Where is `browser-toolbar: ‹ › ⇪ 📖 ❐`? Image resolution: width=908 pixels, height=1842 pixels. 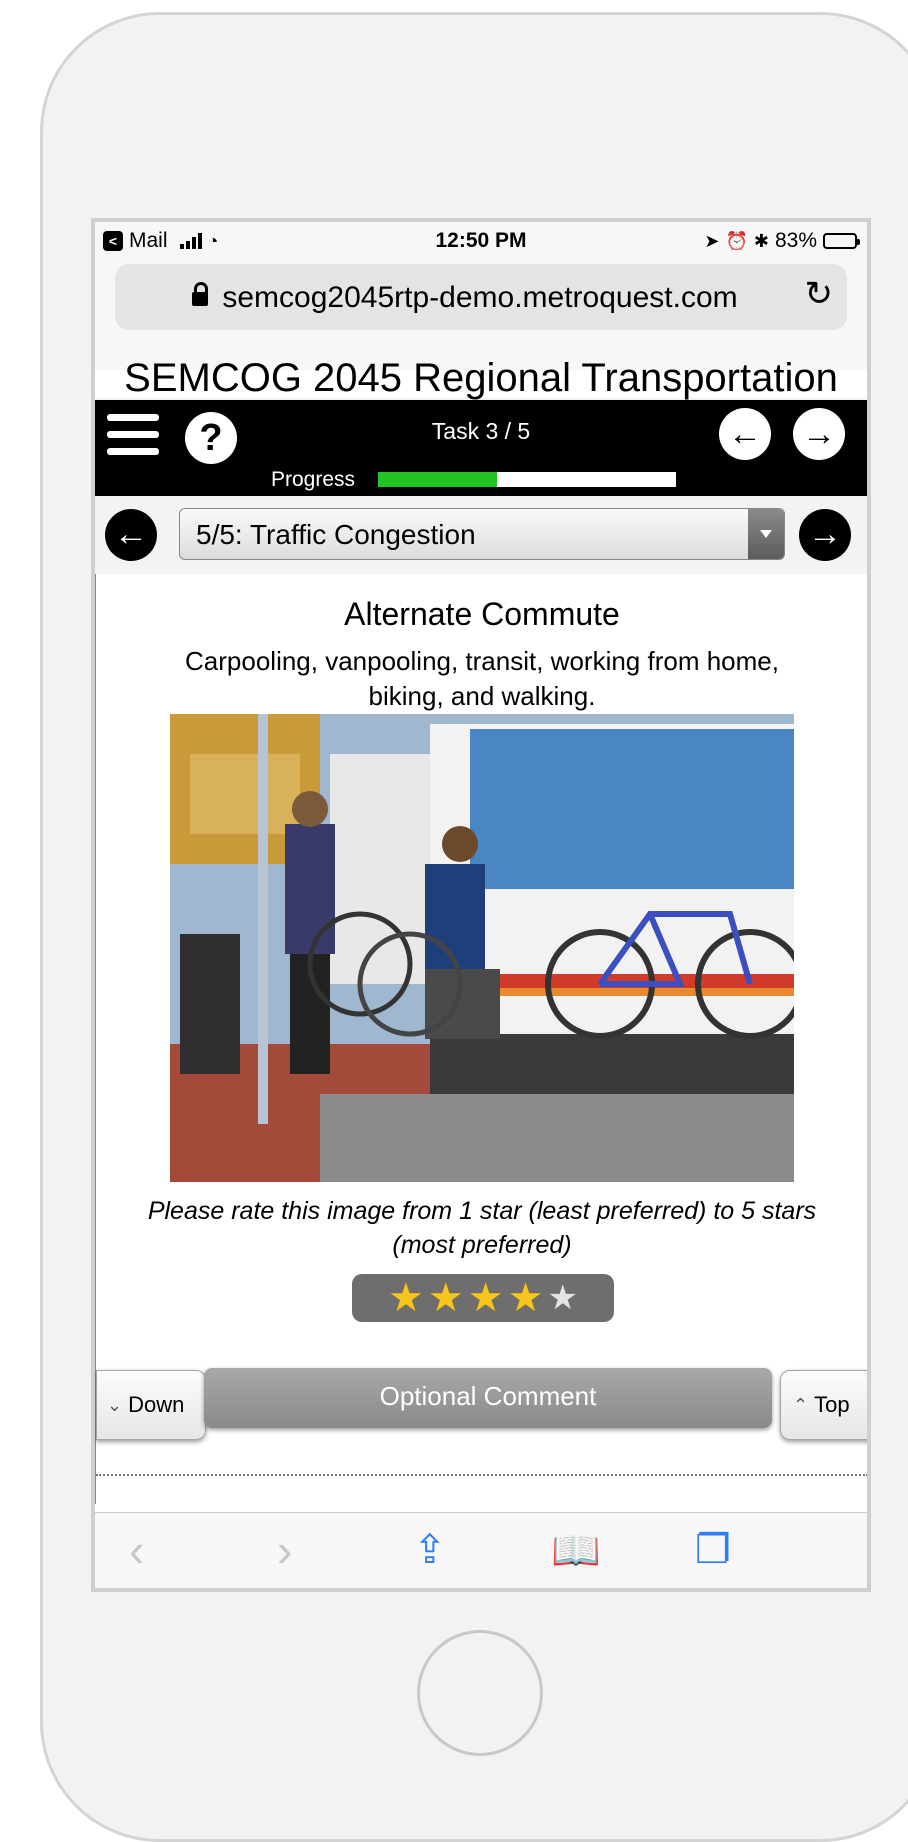 browser-toolbar: ‹ › ⇪ 📖 ❐ is located at coordinates (481, 1550).